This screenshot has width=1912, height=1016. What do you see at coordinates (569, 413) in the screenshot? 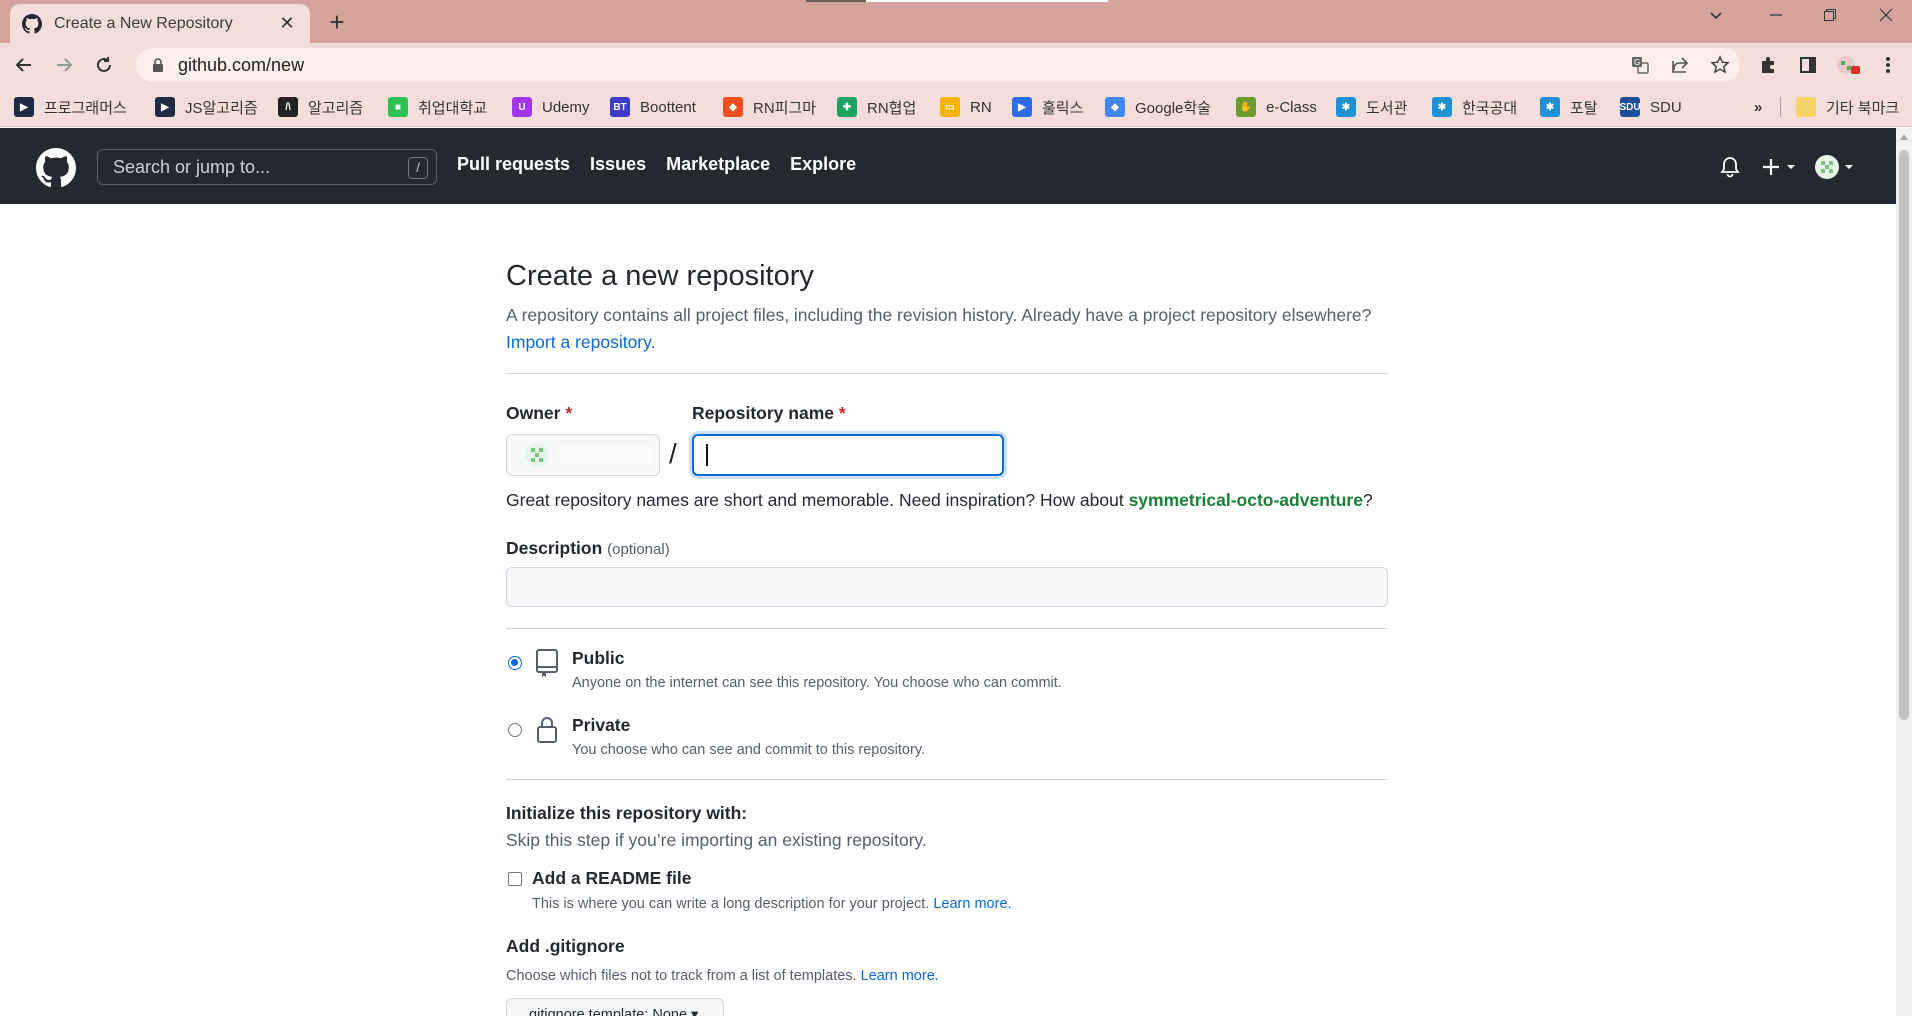
I see `required-mark: *` at bounding box center [569, 413].